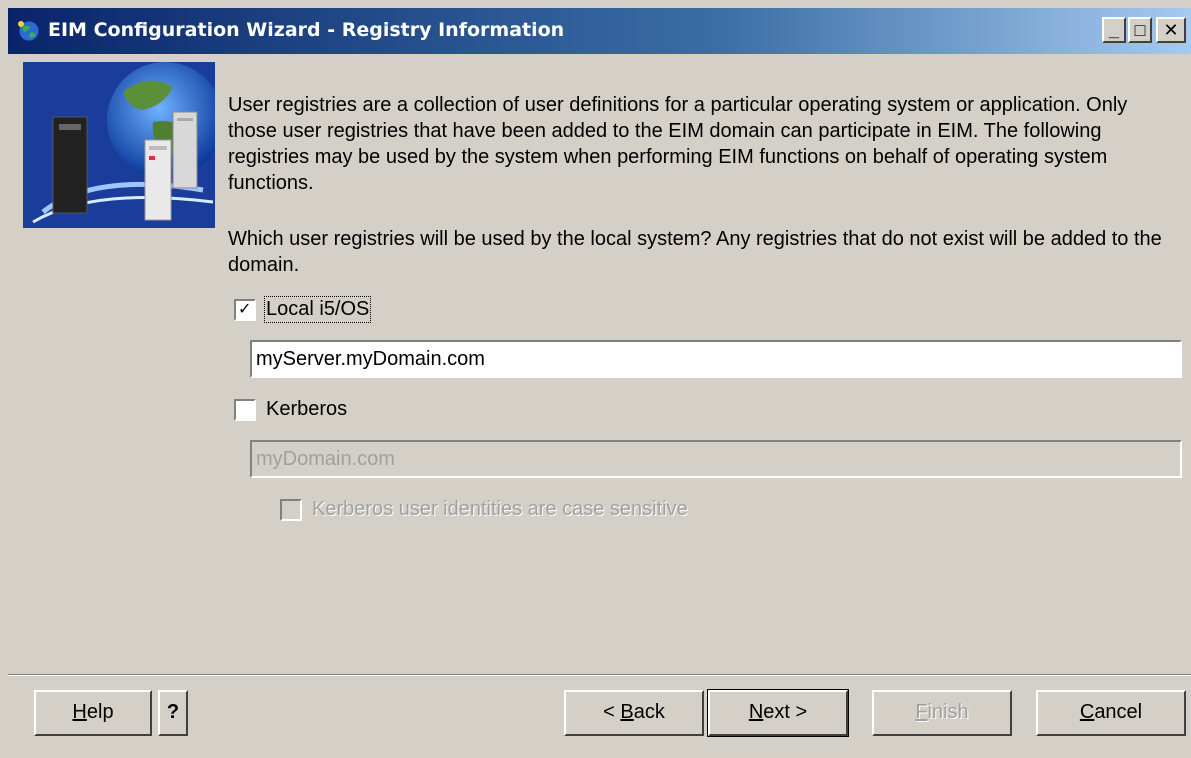 Image resolution: width=1191 pixels, height=758 pixels. I want to click on kerberos-label: Kerberos, so click(306, 409).